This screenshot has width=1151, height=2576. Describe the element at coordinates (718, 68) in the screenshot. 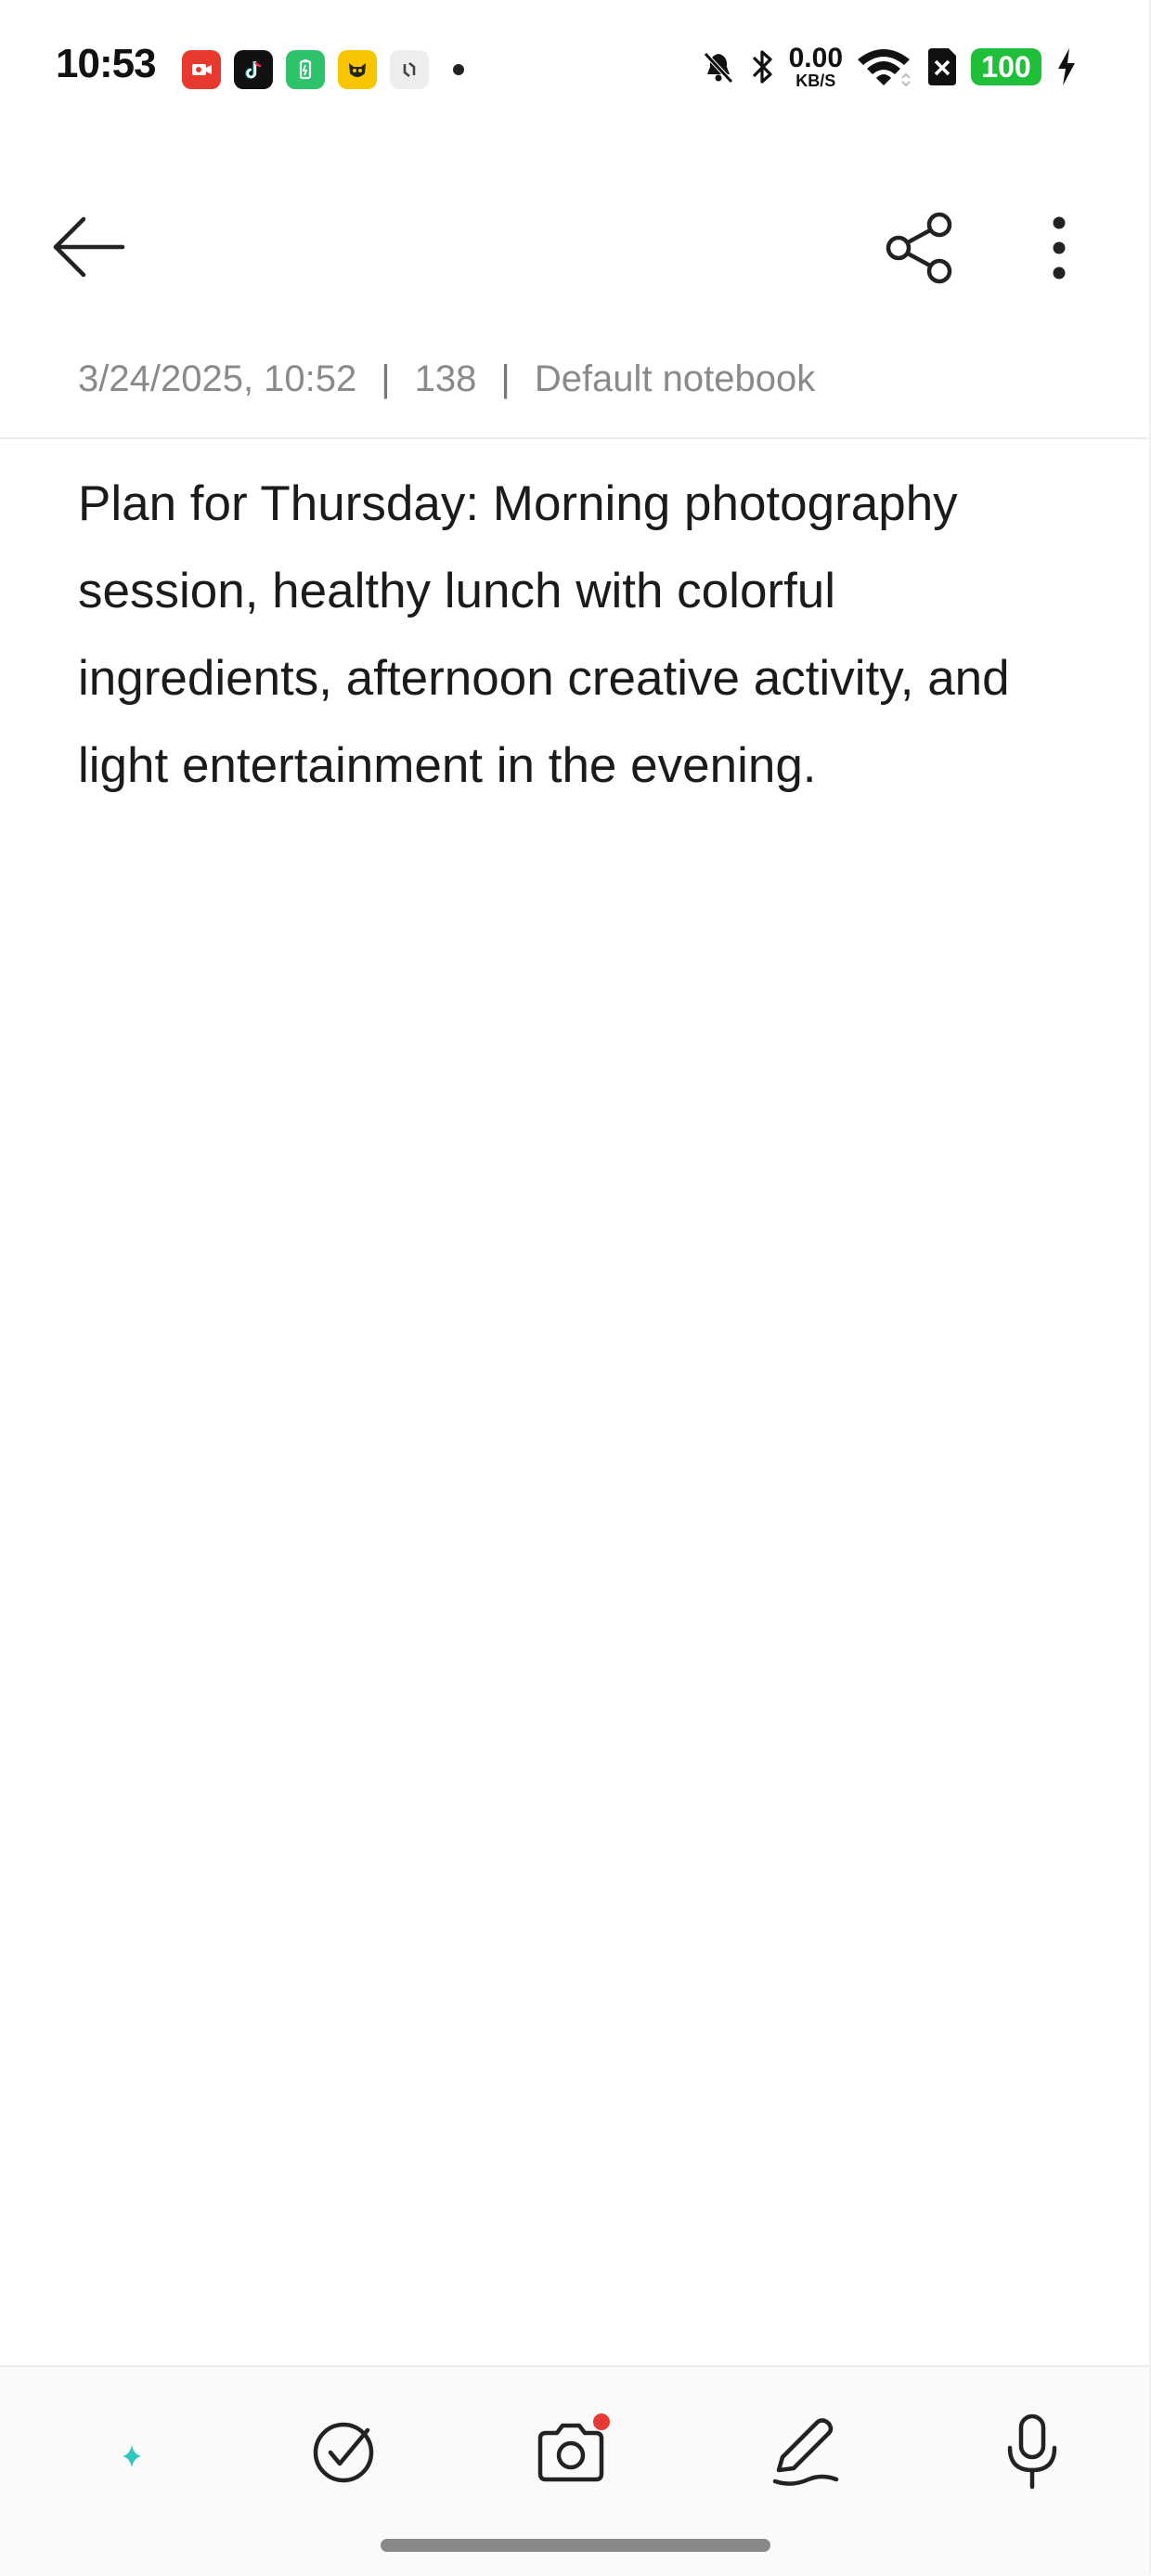

I see `bell-muted-icon` at that location.